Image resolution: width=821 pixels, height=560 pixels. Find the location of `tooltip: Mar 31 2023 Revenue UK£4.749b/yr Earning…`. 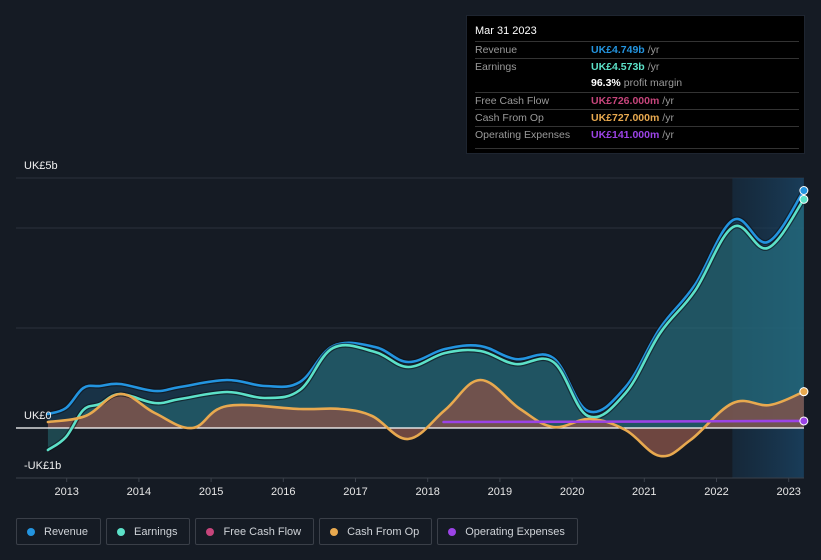

tooltip: Mar 31 2023 Revenue UK£4.749b/yr Earning… is located at coordinates (635, 84).